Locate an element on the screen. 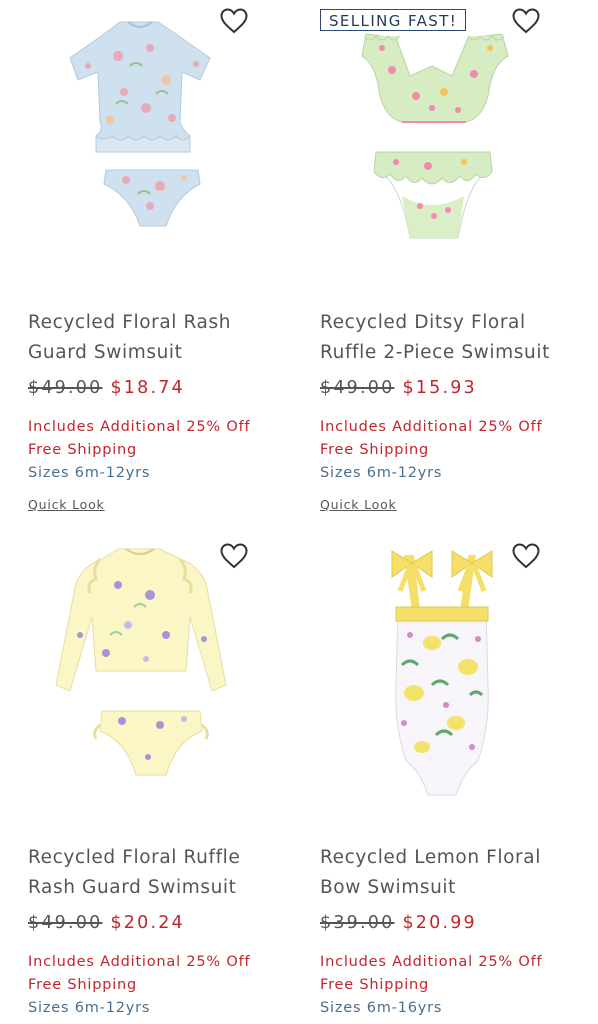  price-row: $49.00 $18.74 is located at coordinates (106, 388).